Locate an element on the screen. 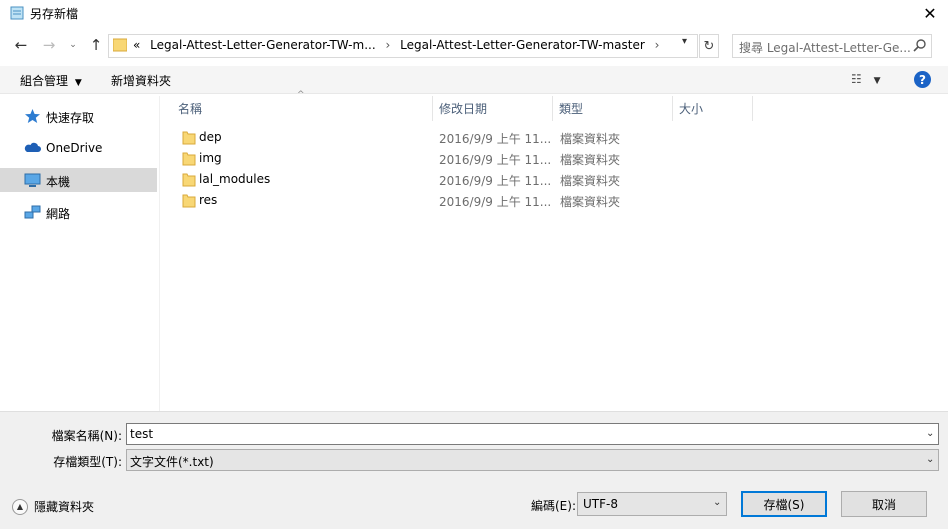  sidebar-item-quick-access: 快速存取 is located at coordinates (78, 116).